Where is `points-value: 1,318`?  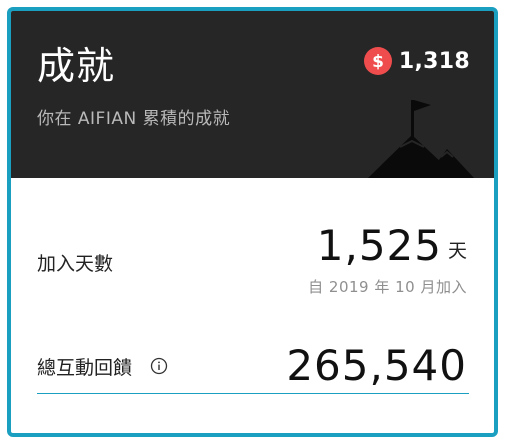 points-value: 1,318 is located at coordinates (434, 61).